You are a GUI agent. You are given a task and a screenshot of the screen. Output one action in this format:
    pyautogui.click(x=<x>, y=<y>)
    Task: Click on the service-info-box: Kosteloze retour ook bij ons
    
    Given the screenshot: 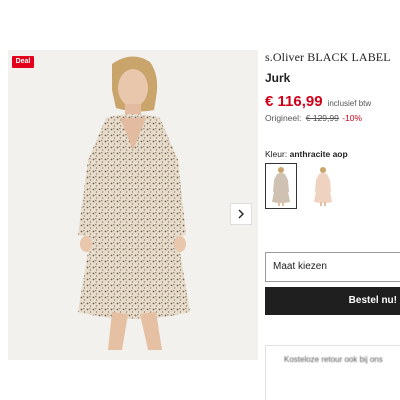 What is the action you would take?
    pyautogui.click(x=332, y=372)
    